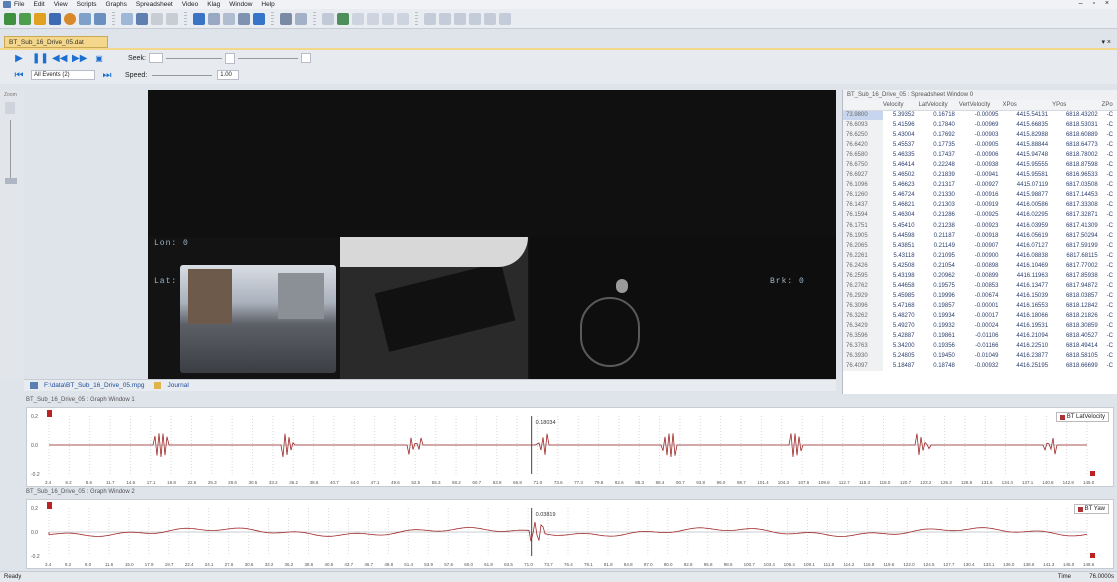 This screenshot has height=582, width=1117. What do you see at coordinates (901, 286) in the screenshot?
I see `table-cell: 5.44658` at bounding box center [901, 286].